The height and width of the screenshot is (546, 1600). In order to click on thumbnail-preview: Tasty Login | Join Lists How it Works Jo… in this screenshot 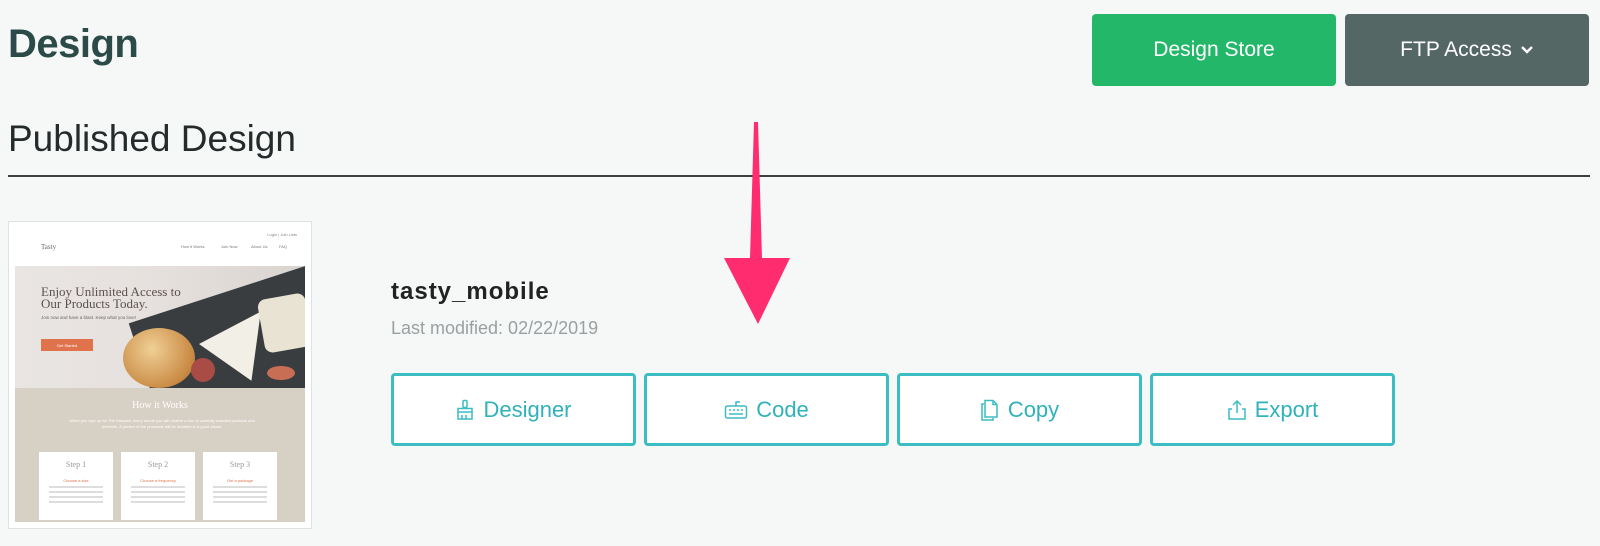, I will do `click(160, 375)`.